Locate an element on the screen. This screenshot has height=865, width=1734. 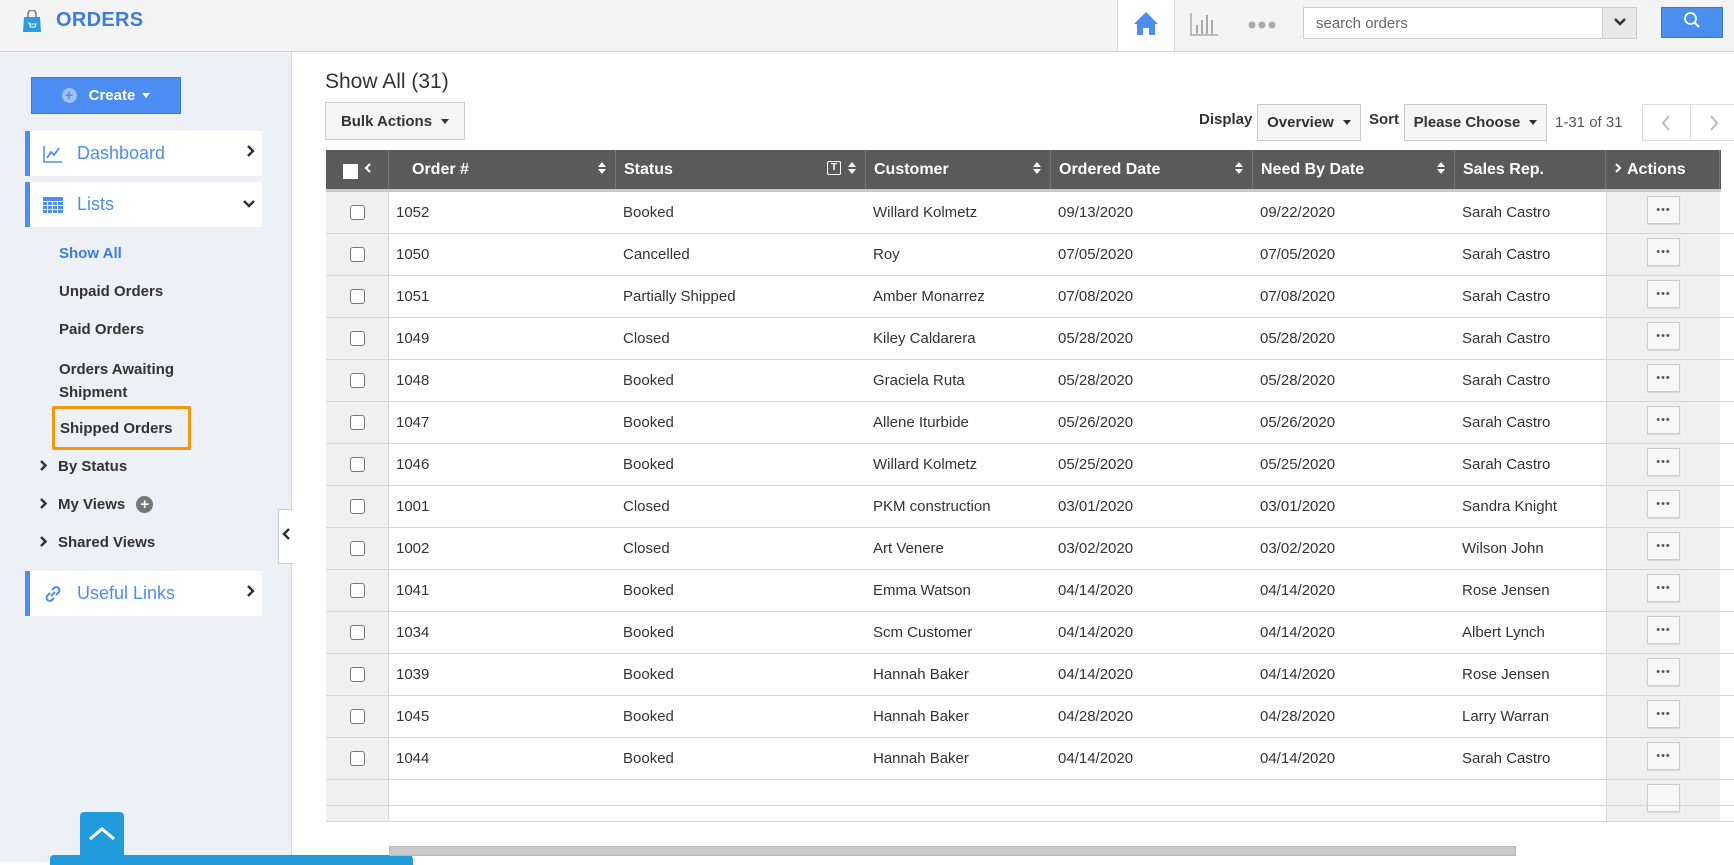
order-number: 1002 is located at coordinates (502, 548).